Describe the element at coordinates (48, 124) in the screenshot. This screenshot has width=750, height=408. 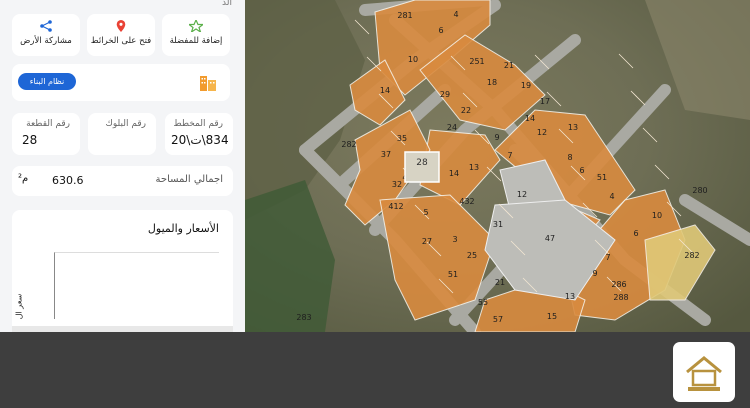
I see `parcel-number-label: رقم القطعة` at that location.